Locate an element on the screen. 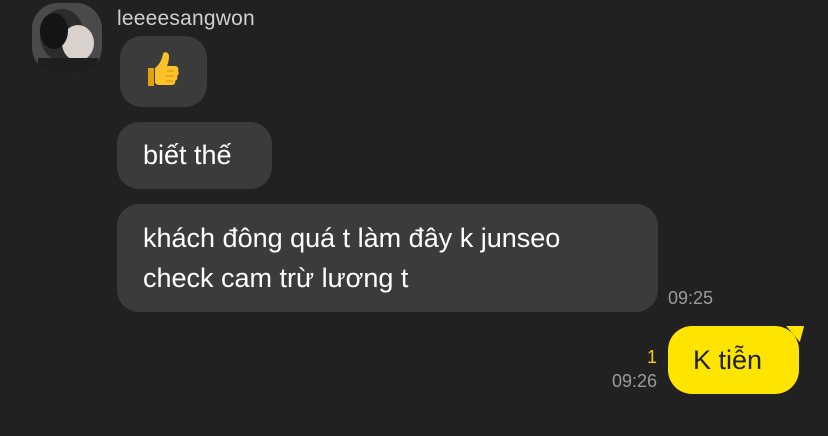 The height and width of the screenshot is (436, 828). sender-avatar is located at coordinates (67, 38).